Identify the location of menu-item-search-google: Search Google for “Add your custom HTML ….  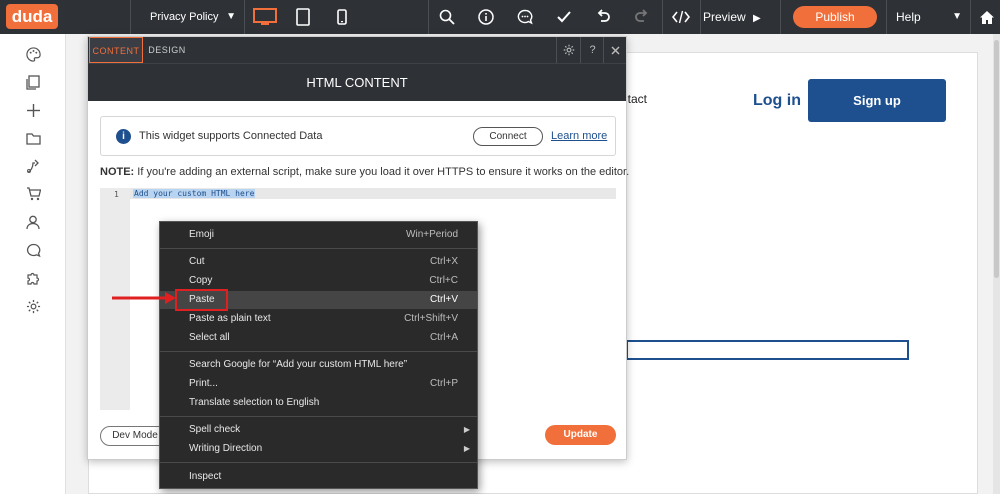
(318, 365).